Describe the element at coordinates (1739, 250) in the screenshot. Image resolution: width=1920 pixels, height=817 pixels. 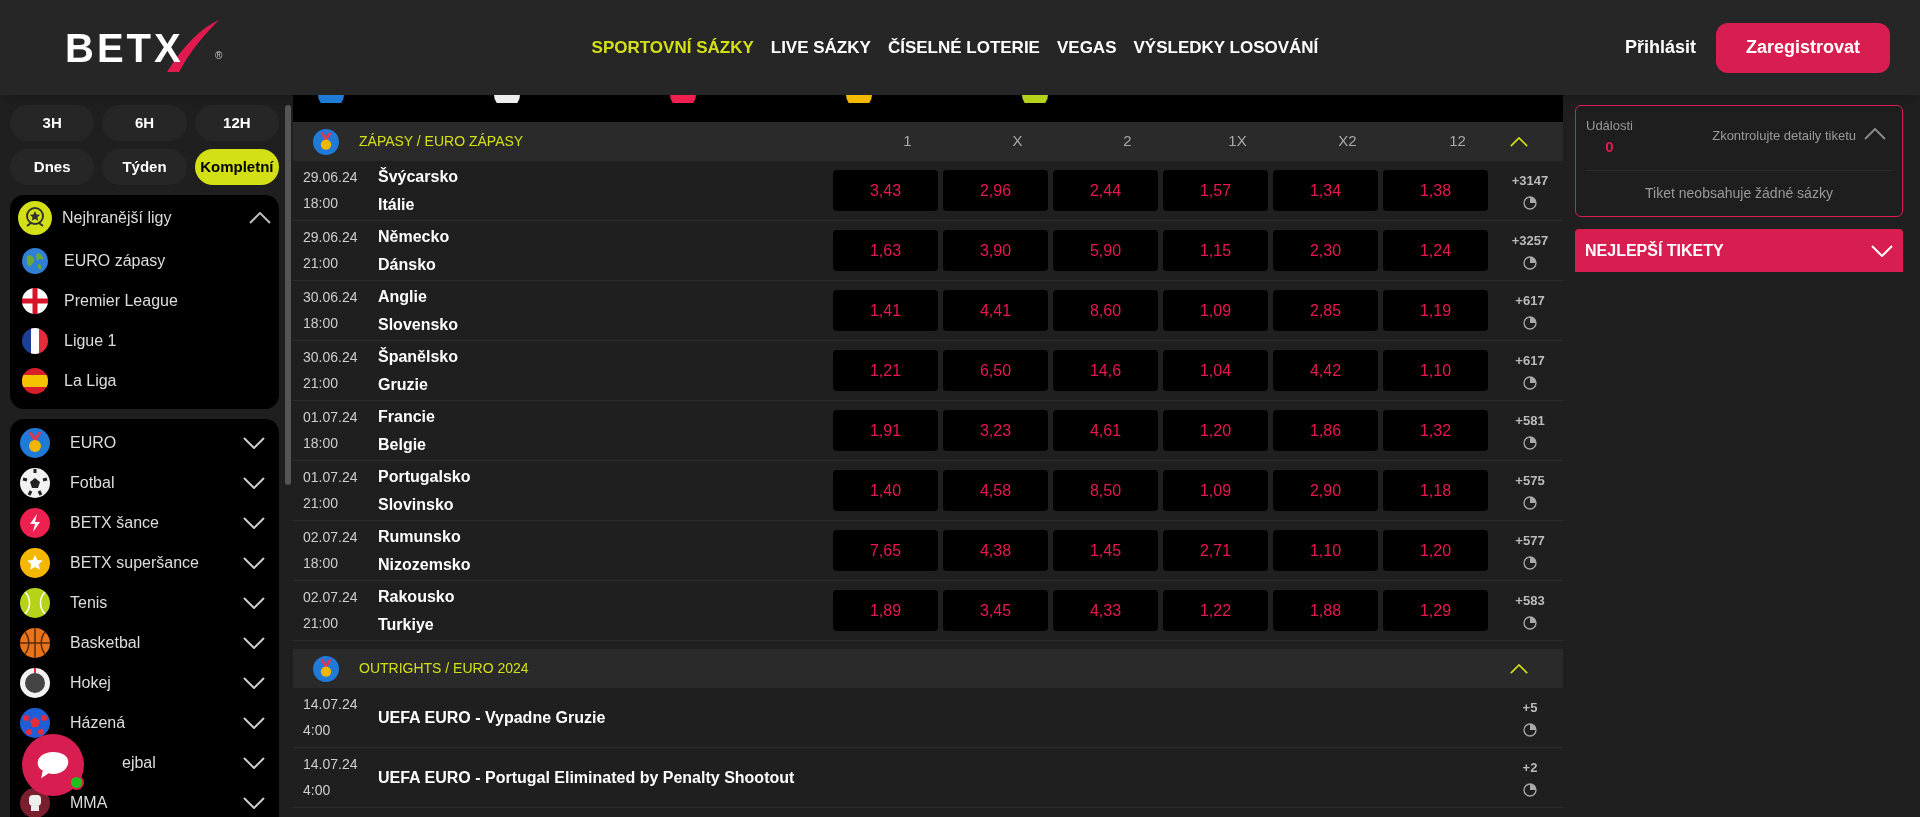
I see `best-tickets-bar: NEJLEPŠÍ TIKETY` at that location.